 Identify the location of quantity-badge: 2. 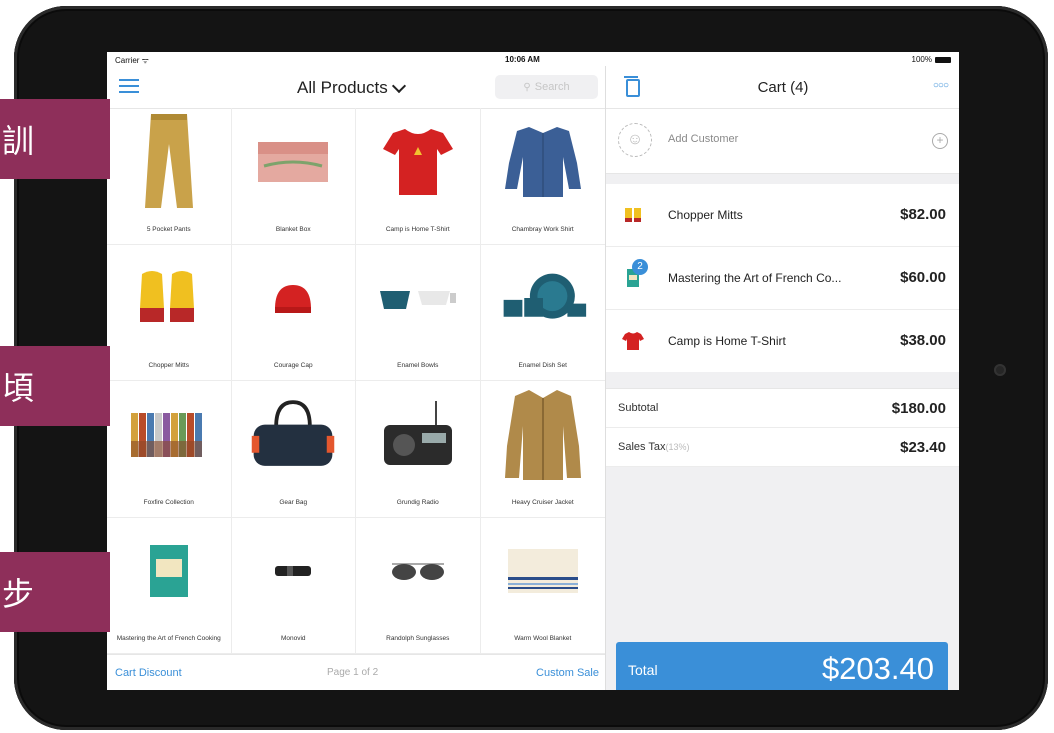
(640, 267).